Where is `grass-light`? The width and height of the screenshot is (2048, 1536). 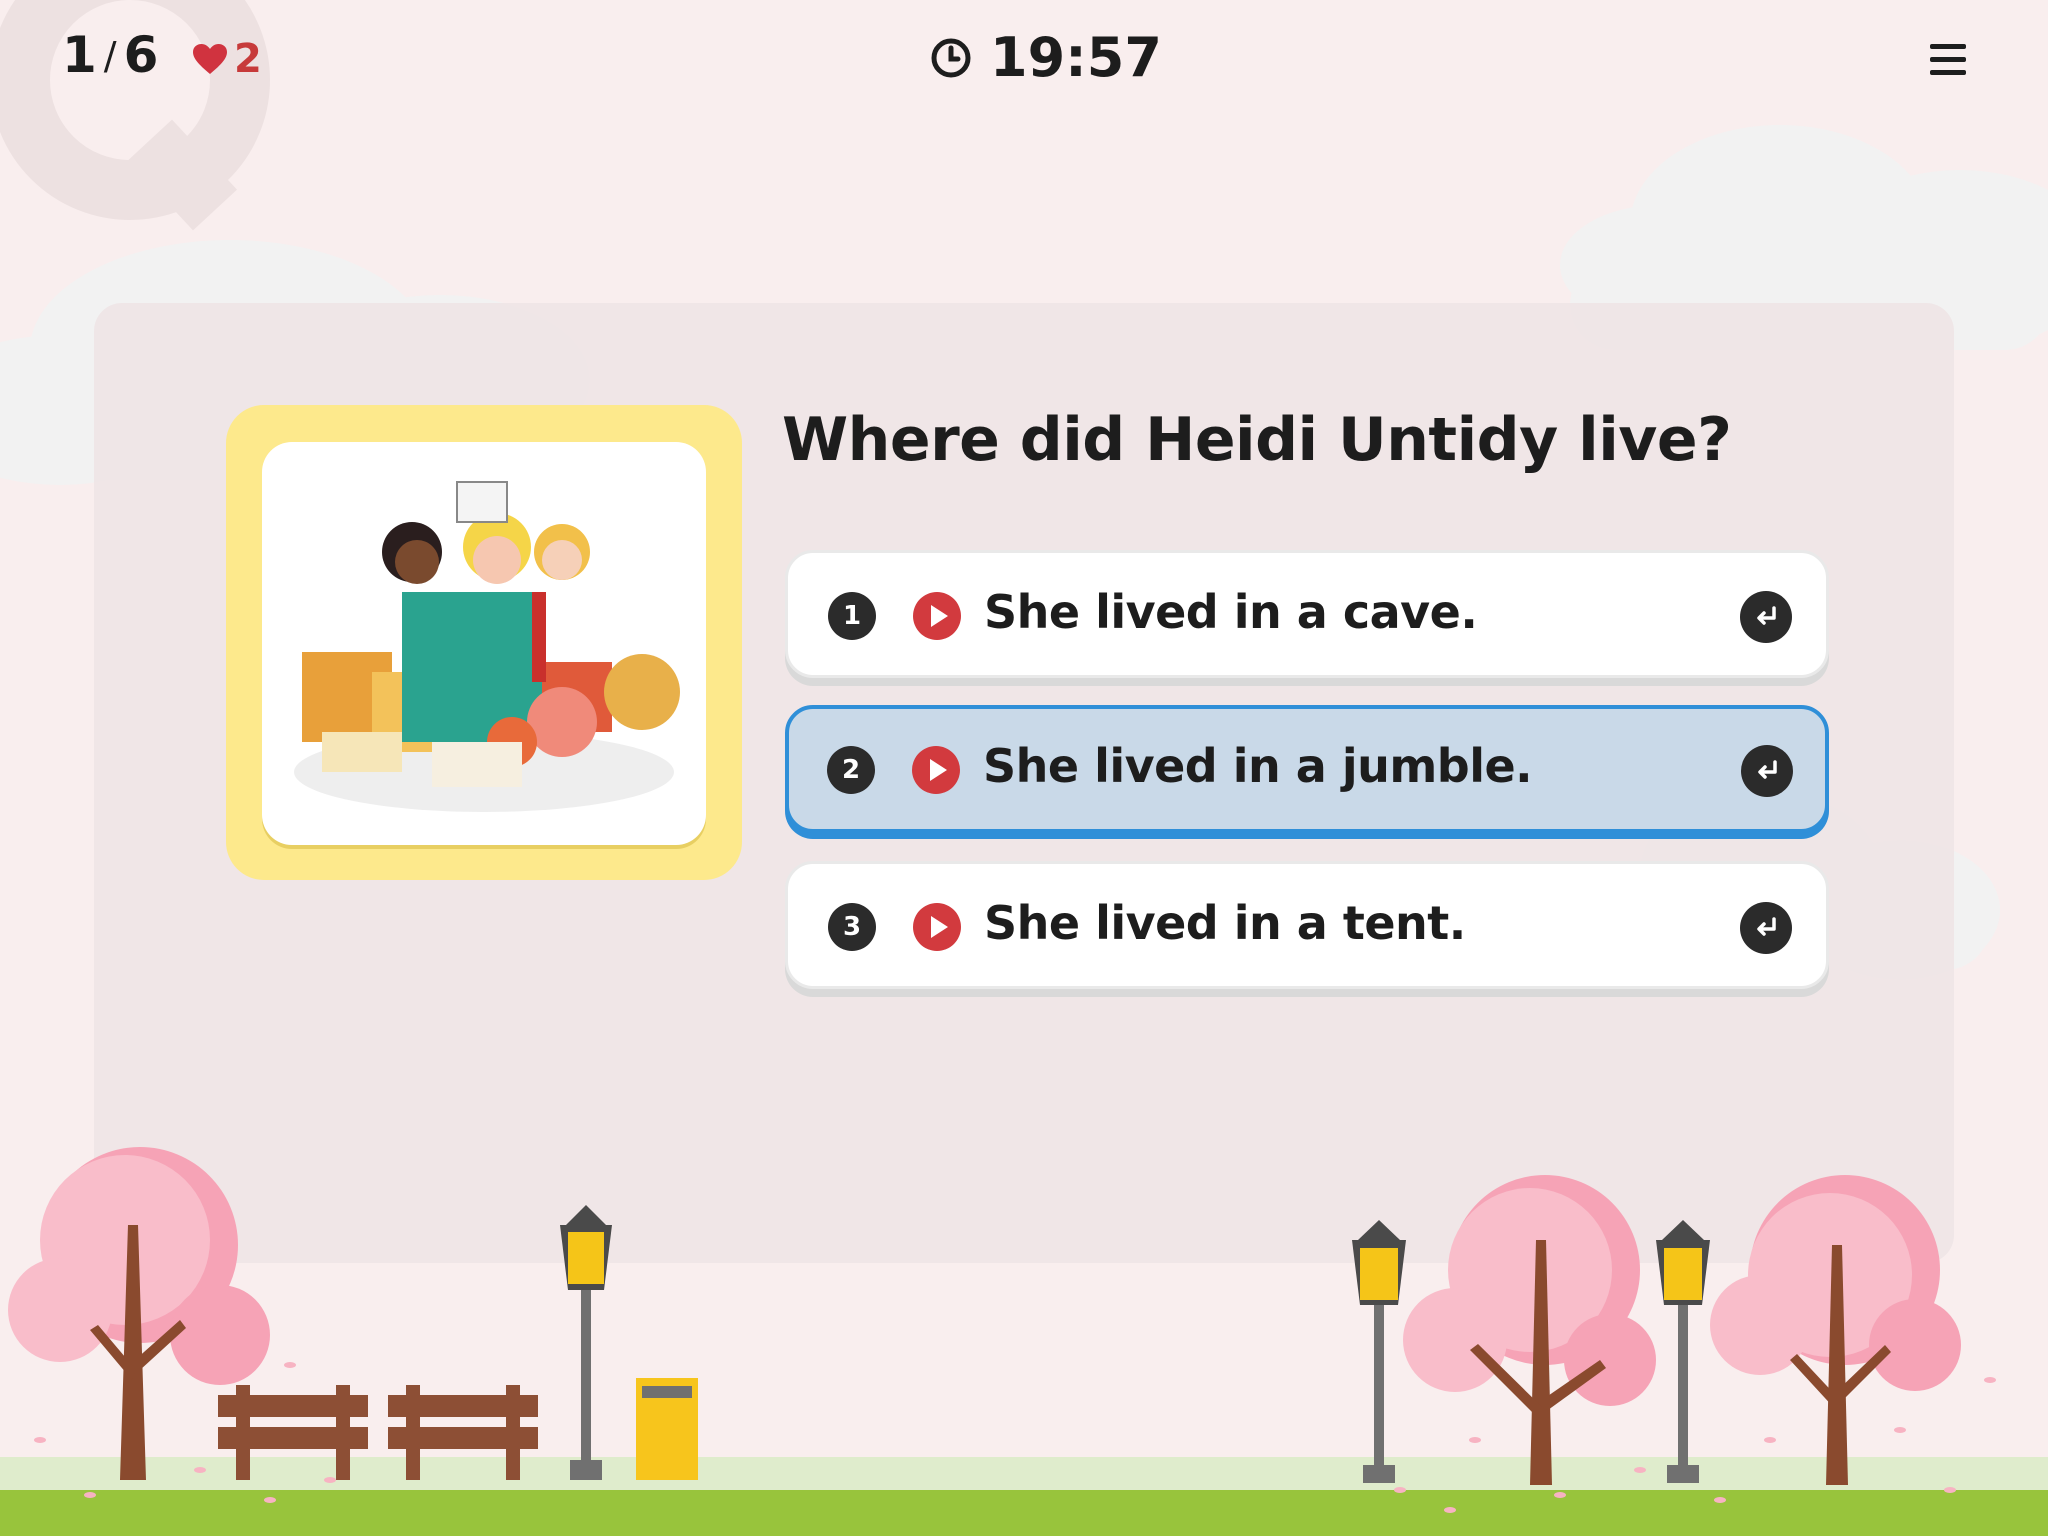 grass-light is located at coordinates (1024, 1477).